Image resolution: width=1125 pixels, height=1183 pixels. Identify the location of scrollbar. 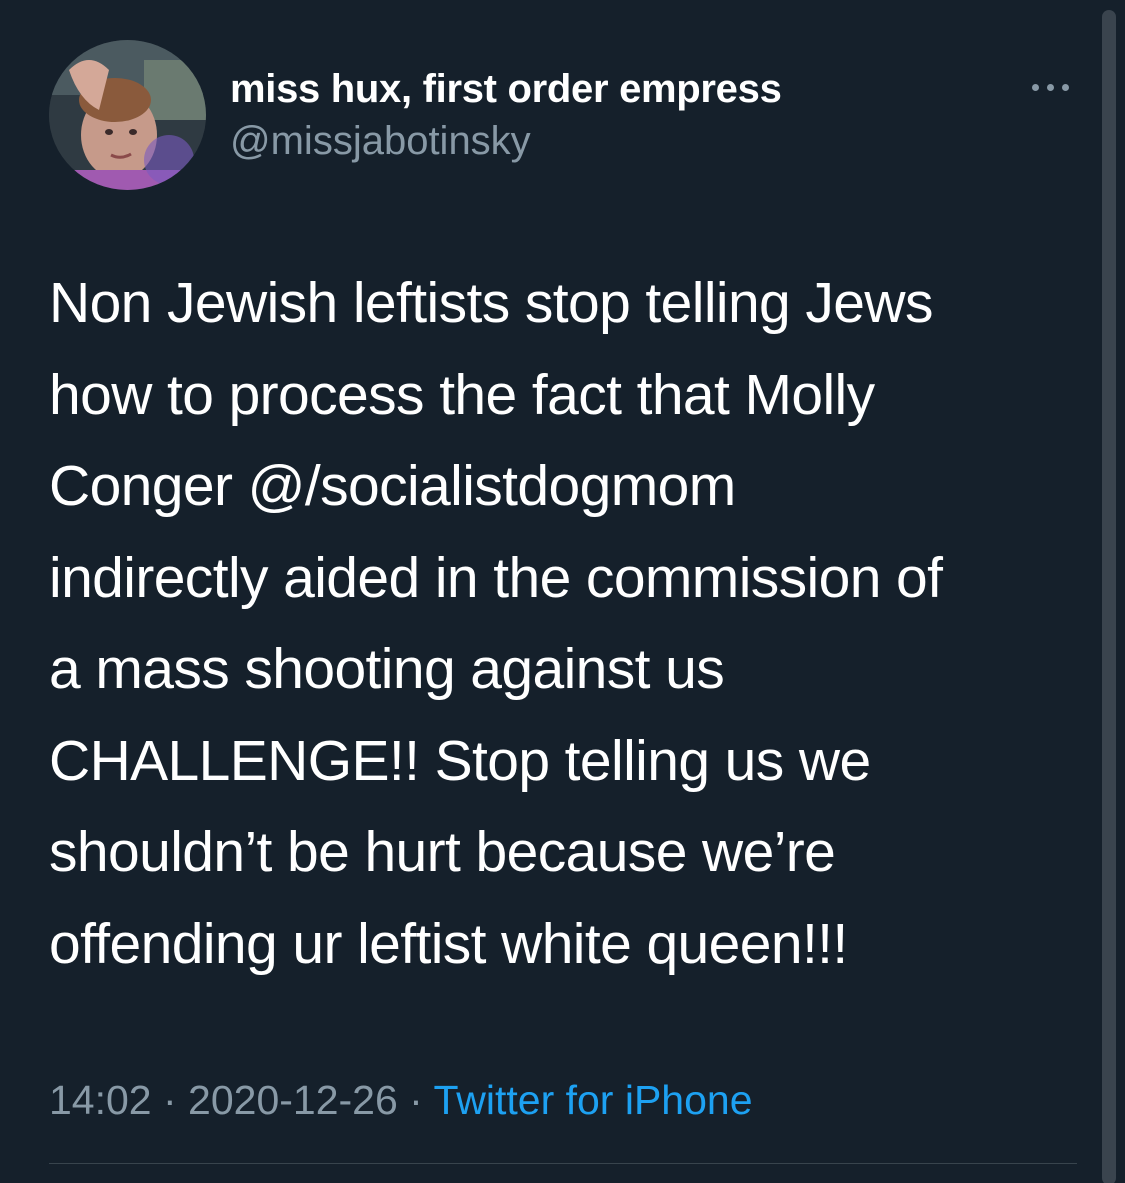
(1109, 596).